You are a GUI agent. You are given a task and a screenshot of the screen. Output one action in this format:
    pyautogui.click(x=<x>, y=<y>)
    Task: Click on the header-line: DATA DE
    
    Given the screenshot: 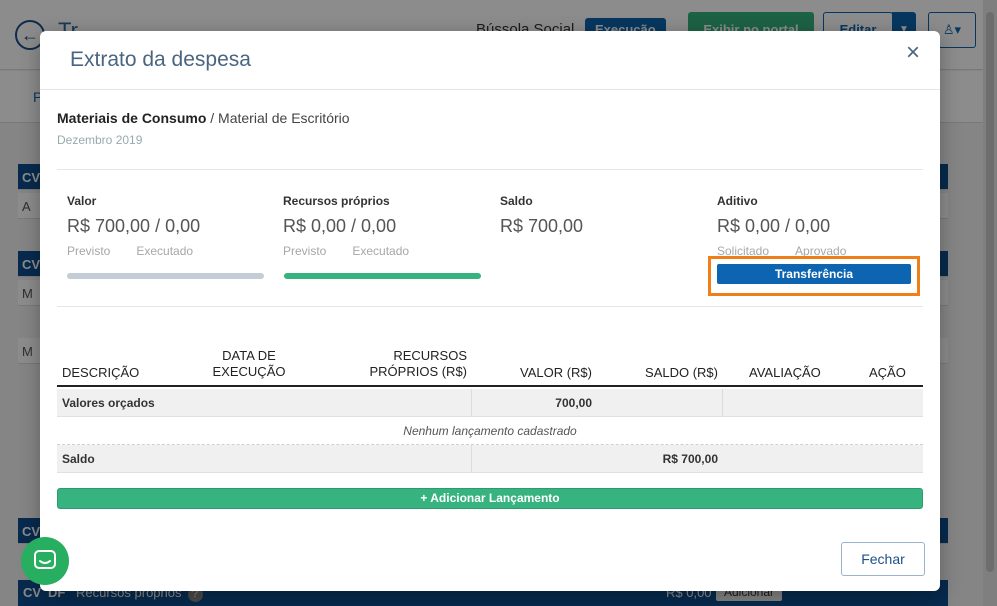 What is the action you would take?
    pyautogui.click(x=249, y=355)
    